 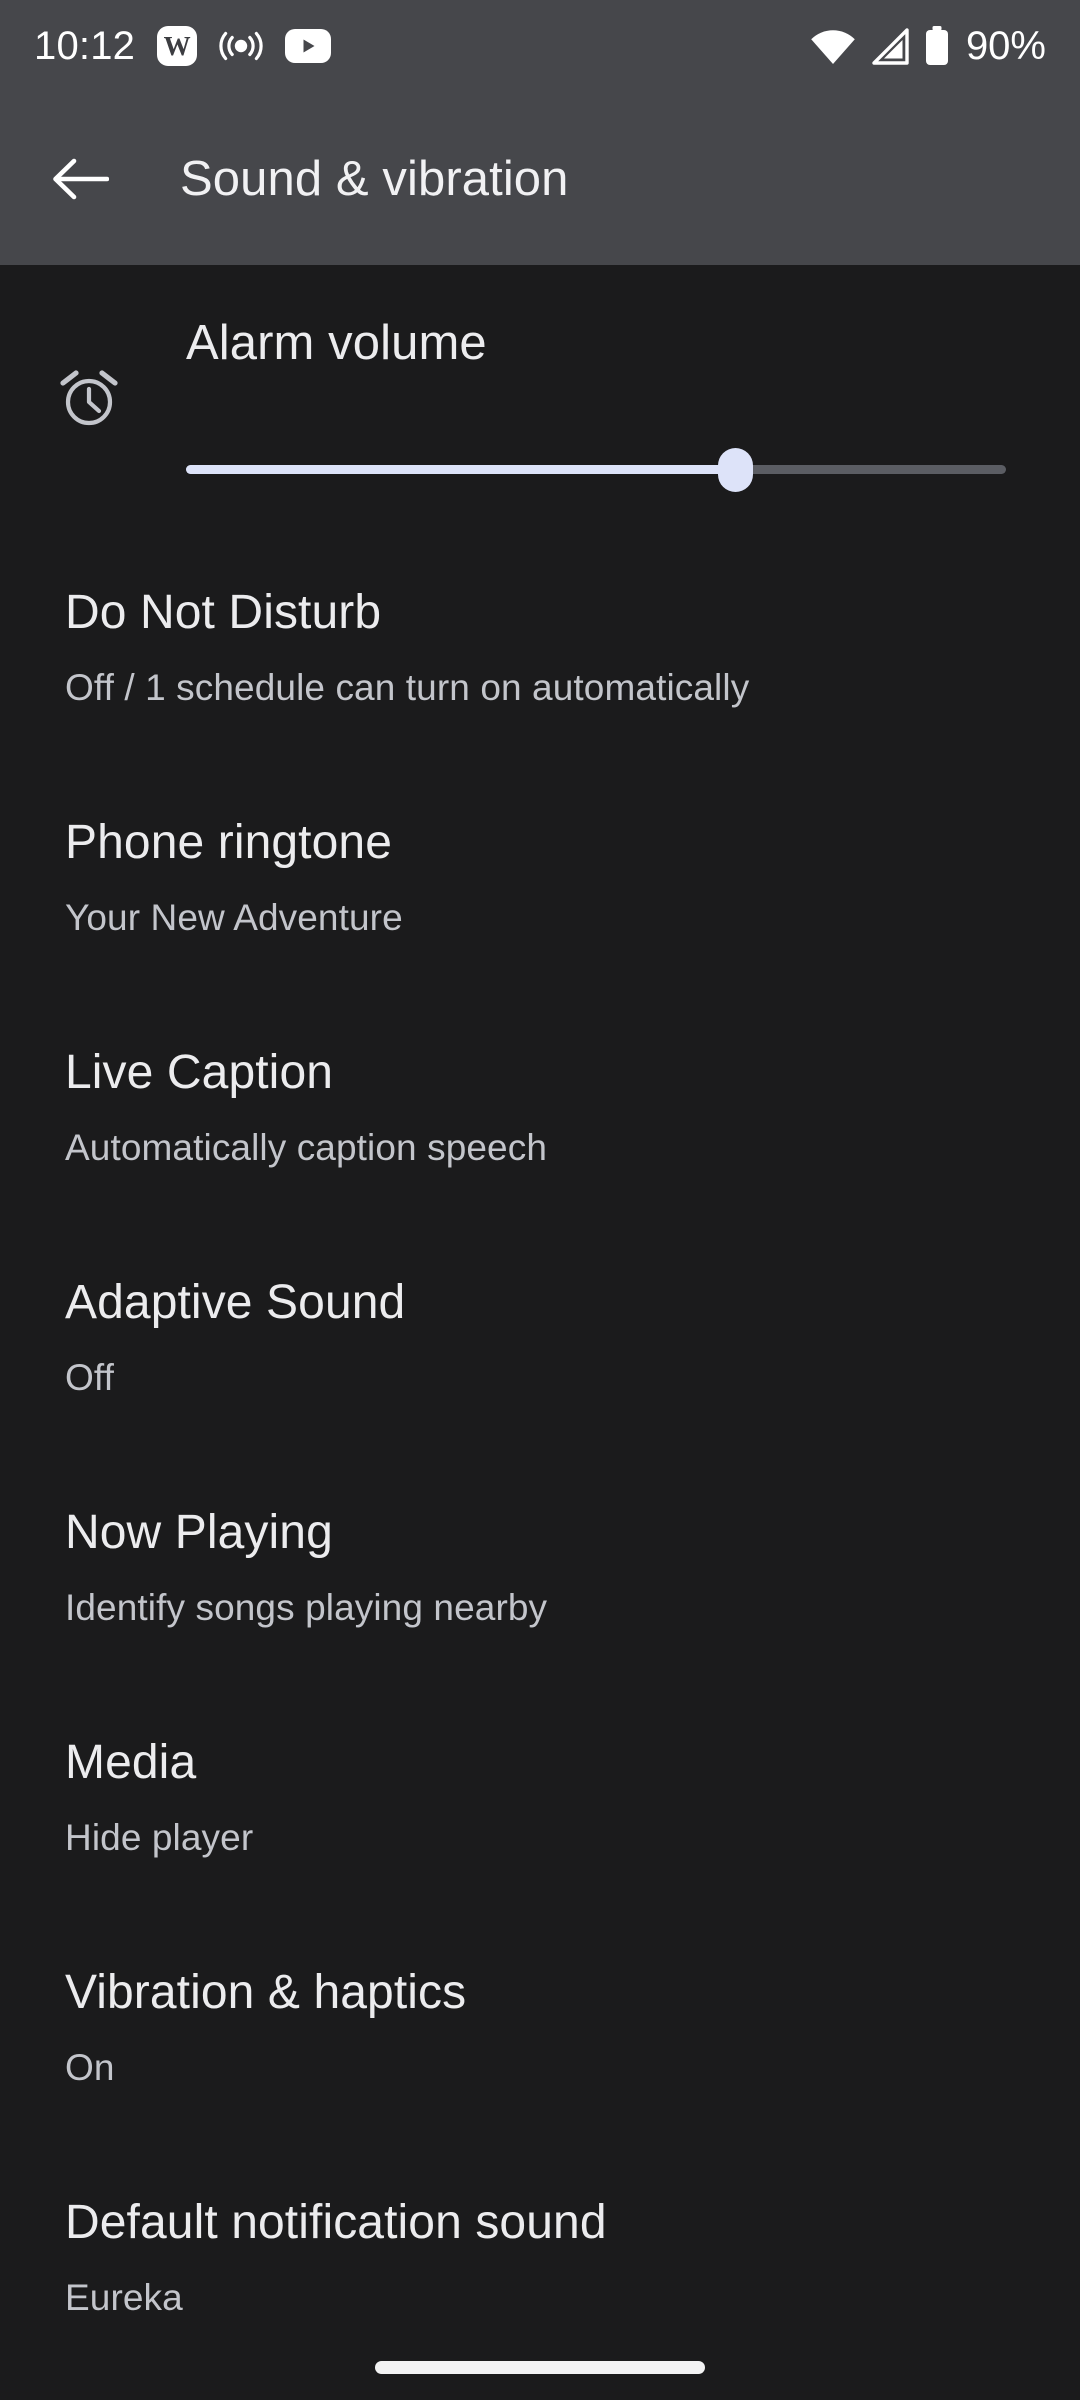 What do you see at coordinates (540, 410) in the screenshot?
I see `alarm-volume-row: Alarm volume` at bounding box center [540, 410].